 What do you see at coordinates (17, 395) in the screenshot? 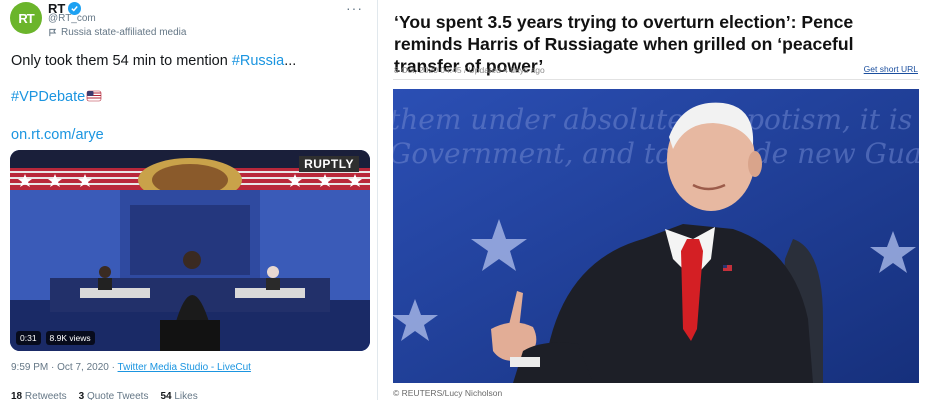
I see `retweets-count: 18` at bounding box center [17, 395].